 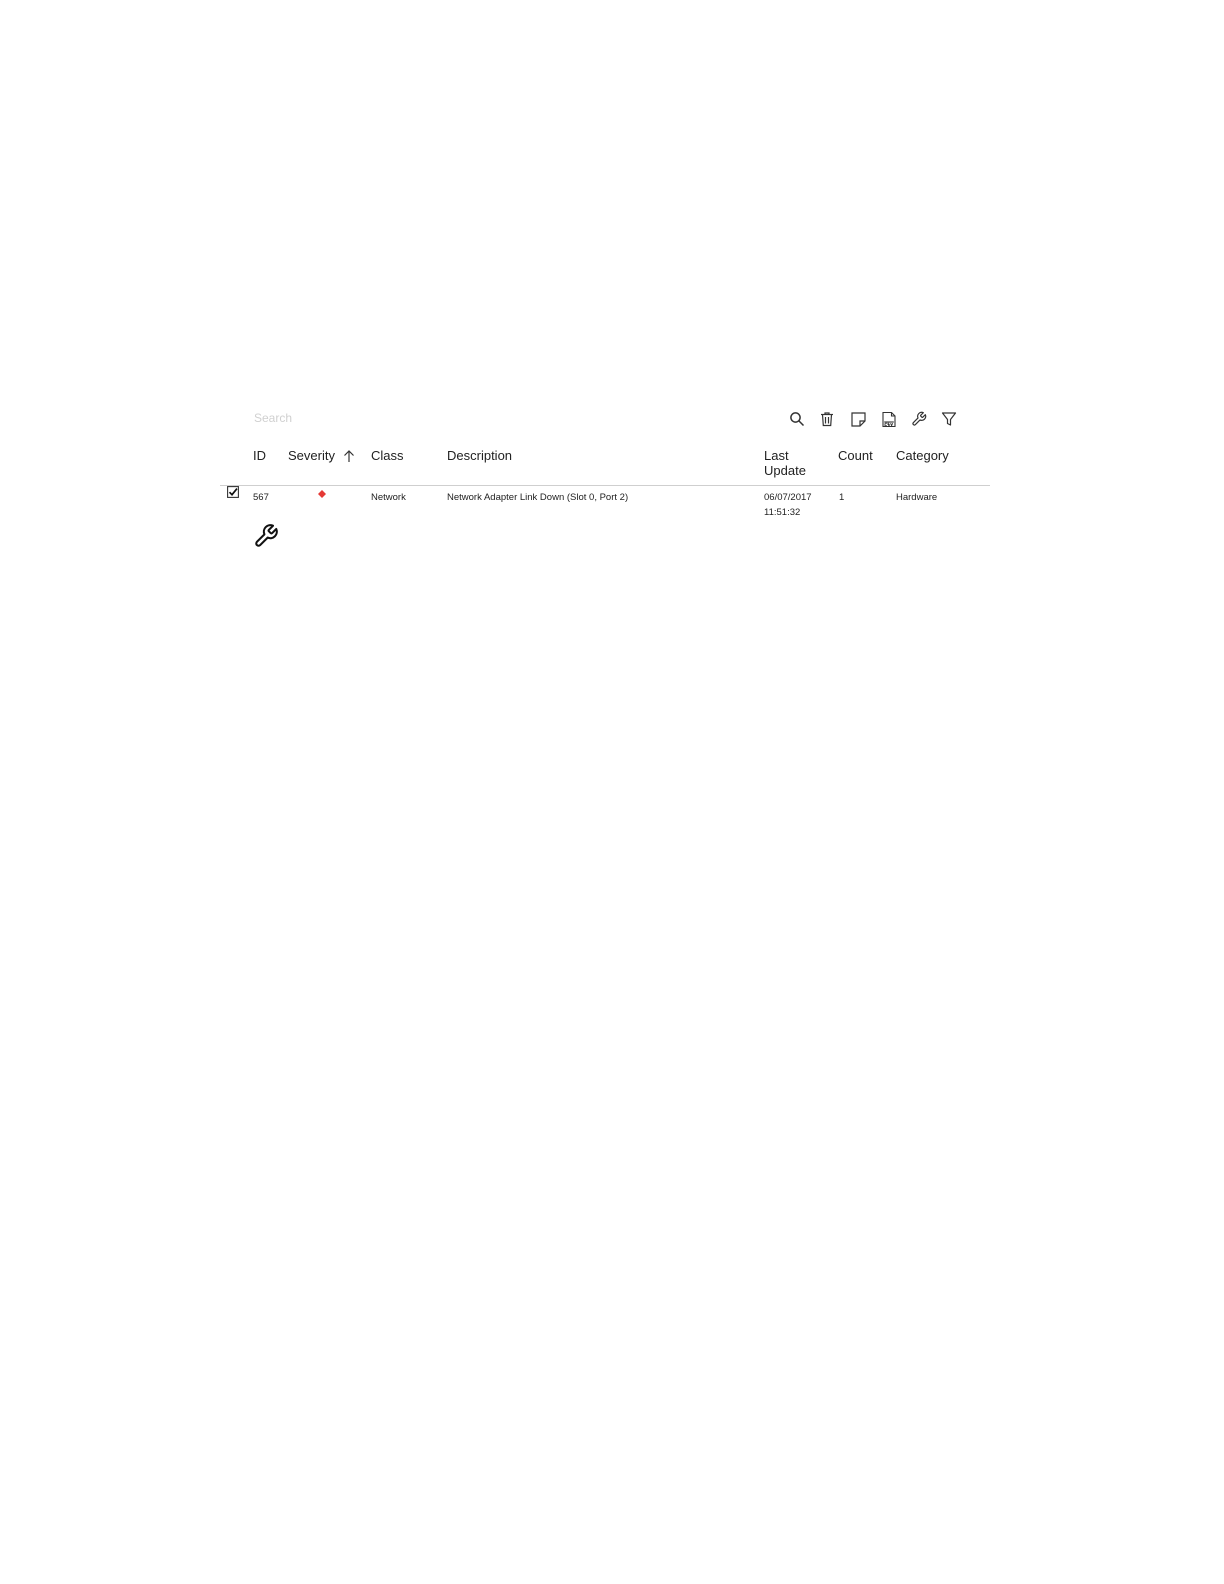 I want to click on row-checkbox-checked-icon, so click(x=233, y=492).